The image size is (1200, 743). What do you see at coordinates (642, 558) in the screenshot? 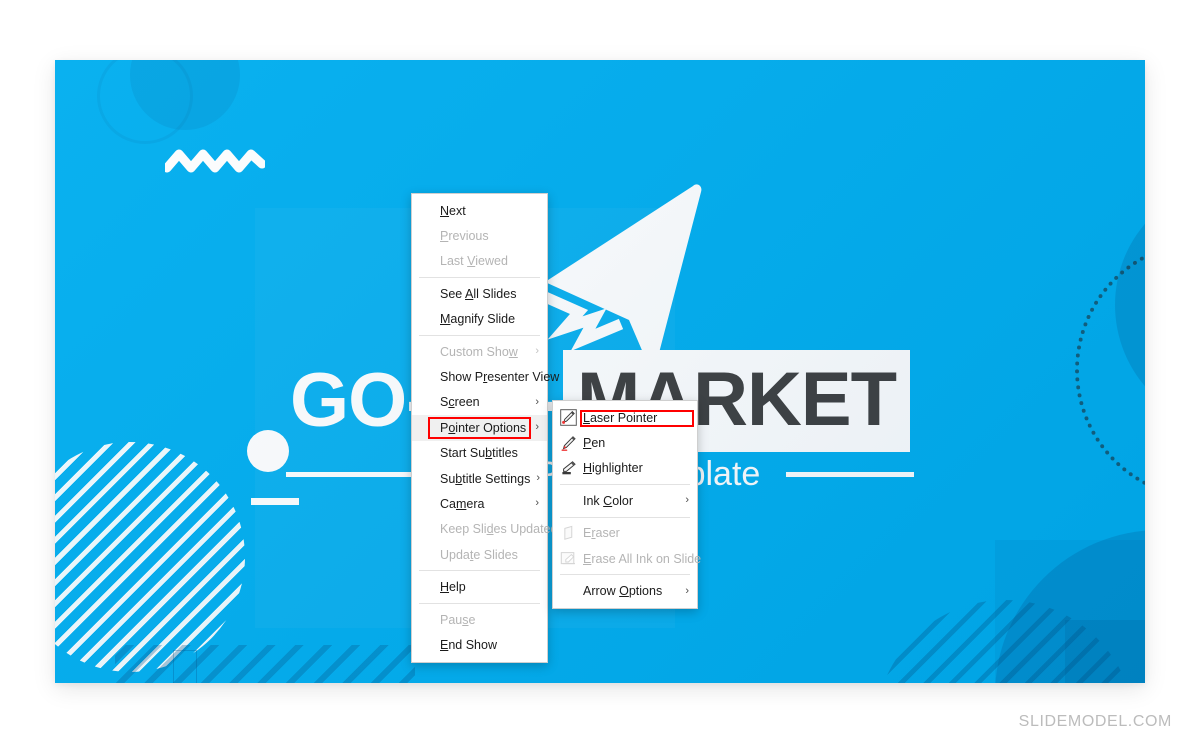
I see `menu-item-label: Erase All Ink on Slide` at bounding box center [642, 558].